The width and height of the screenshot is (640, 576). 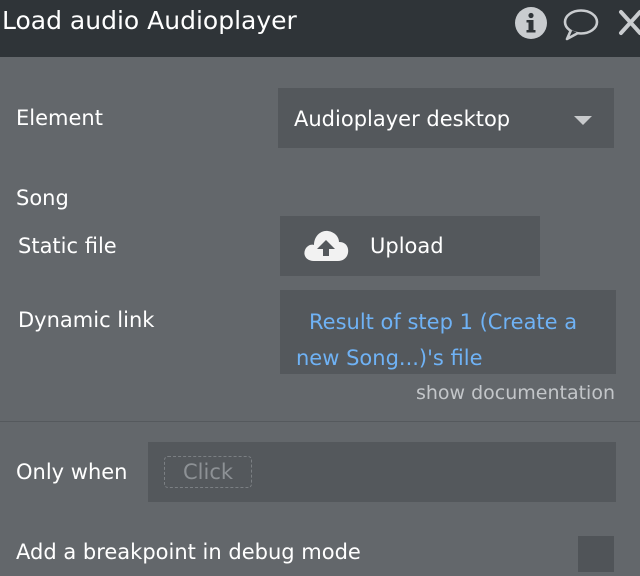 I want to click on only-when-field: Click, so click(x=382, y=472).